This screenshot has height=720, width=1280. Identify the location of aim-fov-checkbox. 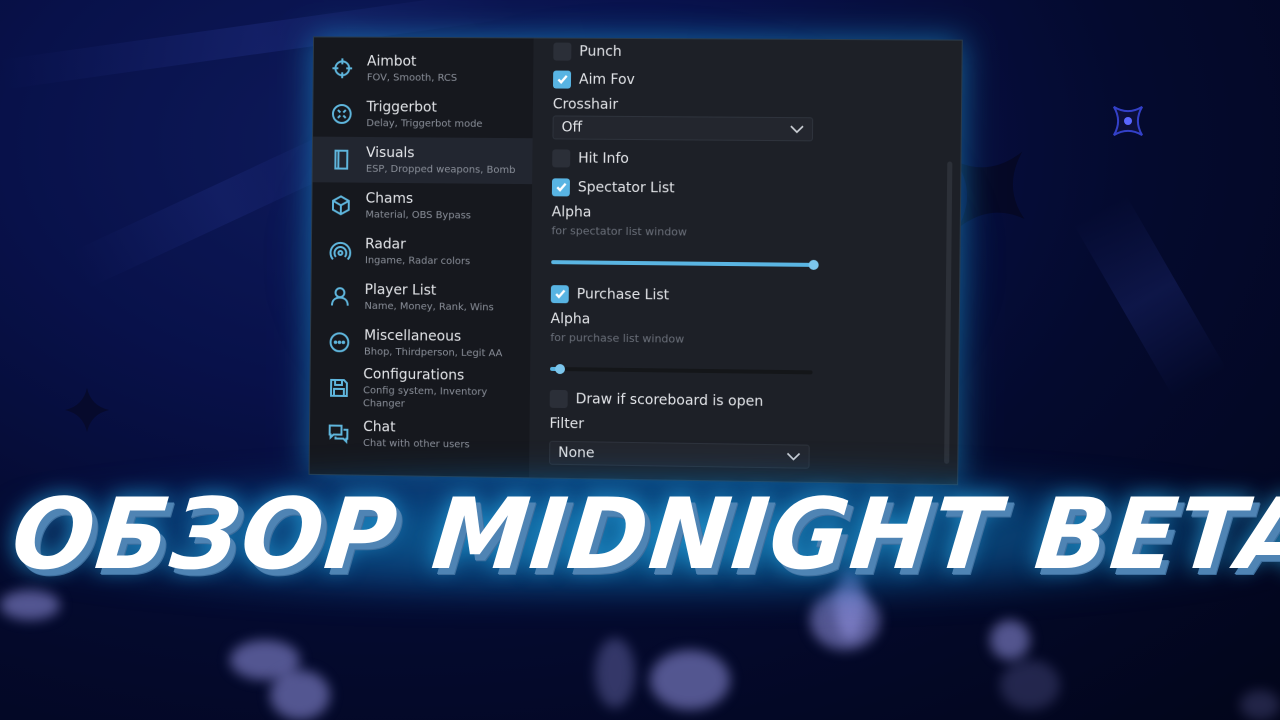
(562, 79).